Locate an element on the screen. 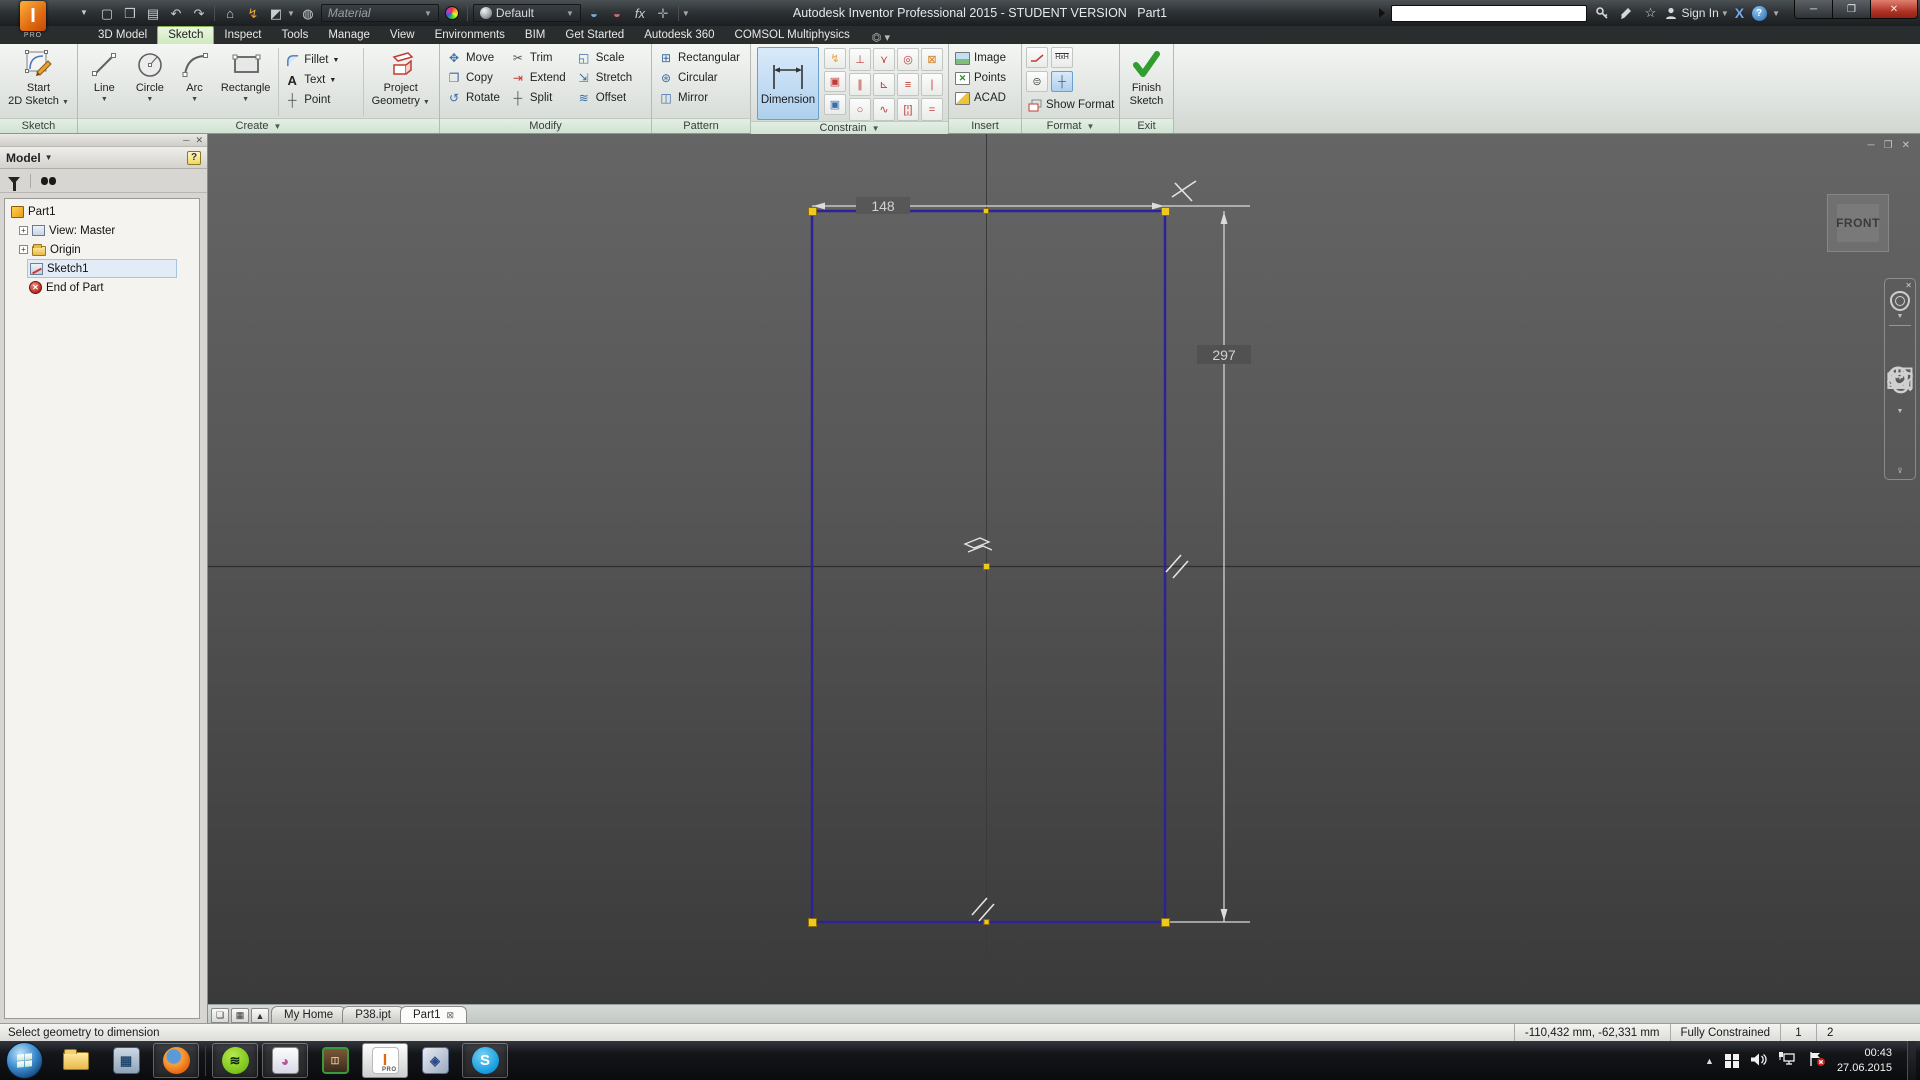  scale-button: ◱ Scale is located at coordinates (604, 58).